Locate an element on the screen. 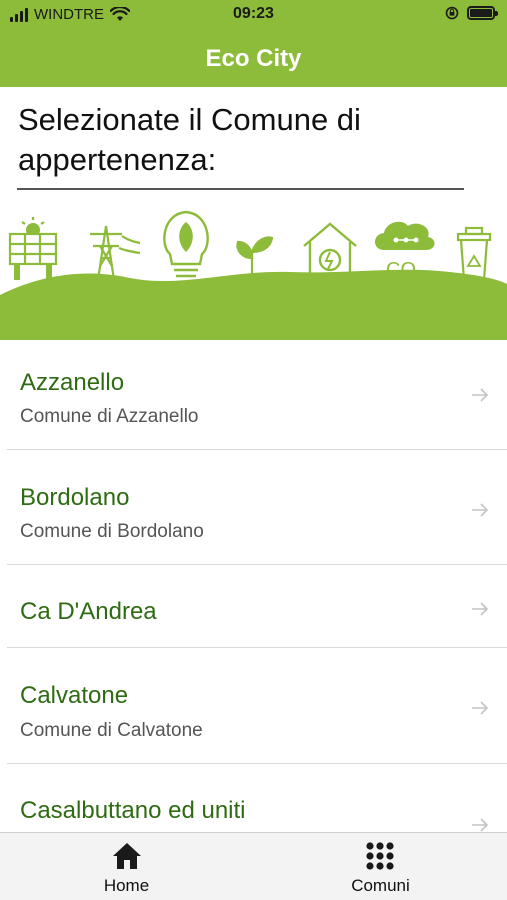 The height and width of the screenshot is (900, 507). grid-icon is located at coordinates (380, 856).